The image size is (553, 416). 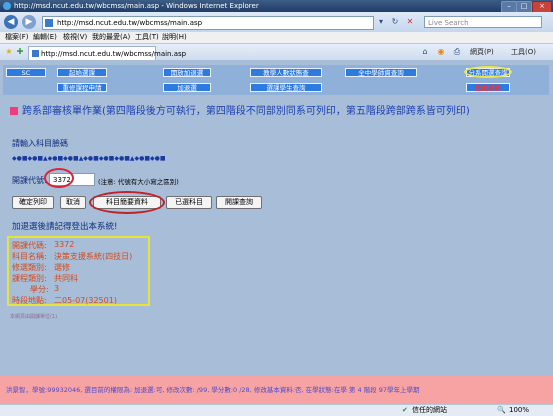 What do you see at coordinates (35, 53) in the screenshot?
I see `tab-favicon` at bounding box center [35, 53].